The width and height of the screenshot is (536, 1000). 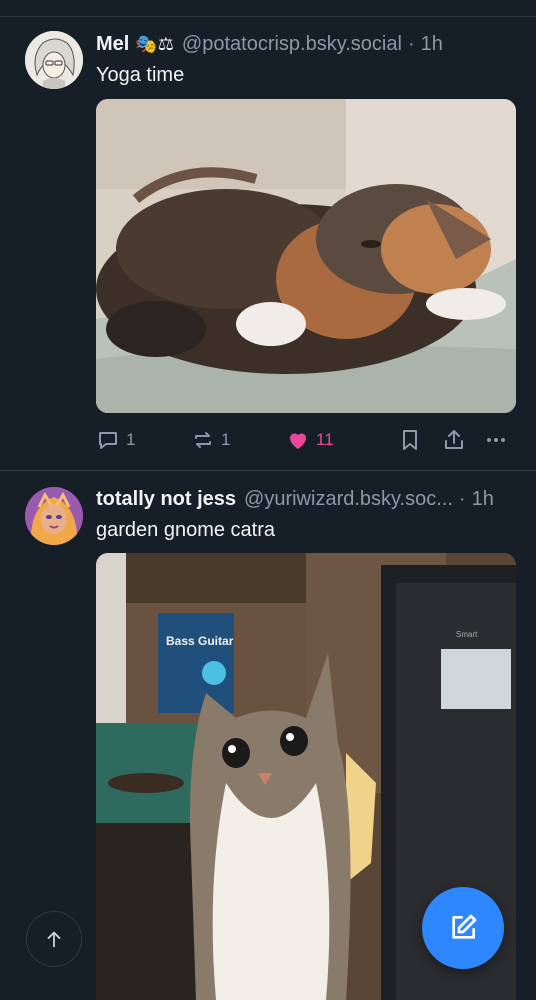 I want to click on reply-button: 1, so click(x=115, y=440).